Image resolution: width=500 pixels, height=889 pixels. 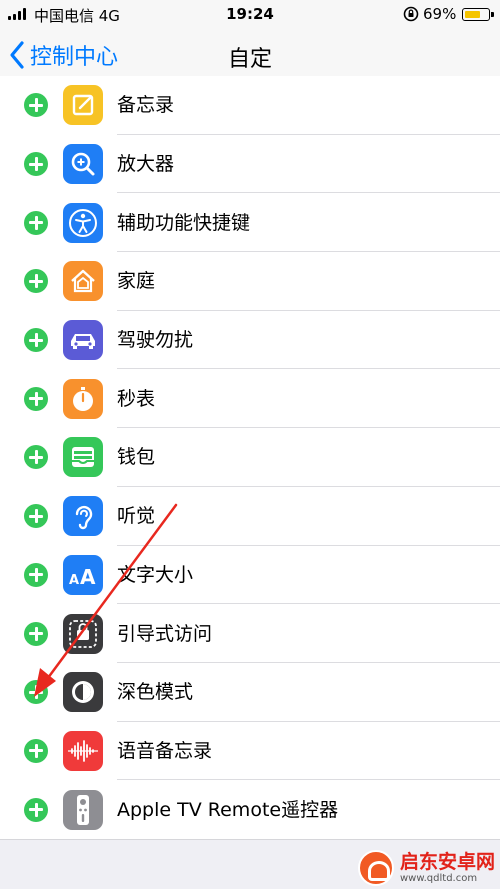 What do you see at coordinates (136, 457) in the screenshot?
I see `control-label: 钱包` at bounding box center [136, 457].